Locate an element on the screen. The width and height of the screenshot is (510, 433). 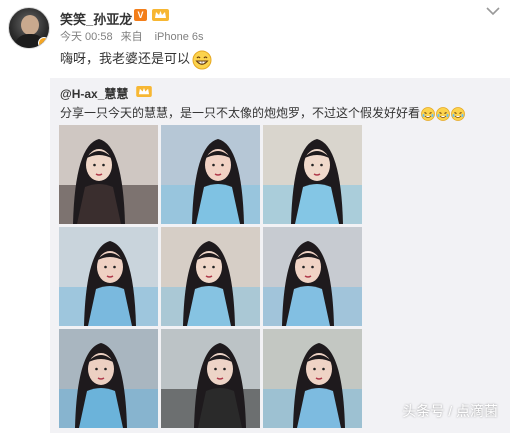
repost-text: 分享一只今天的慧慧，是一只不太像的炮炮罗，不过这个假发好好看 is located at coordinates (262, 112).